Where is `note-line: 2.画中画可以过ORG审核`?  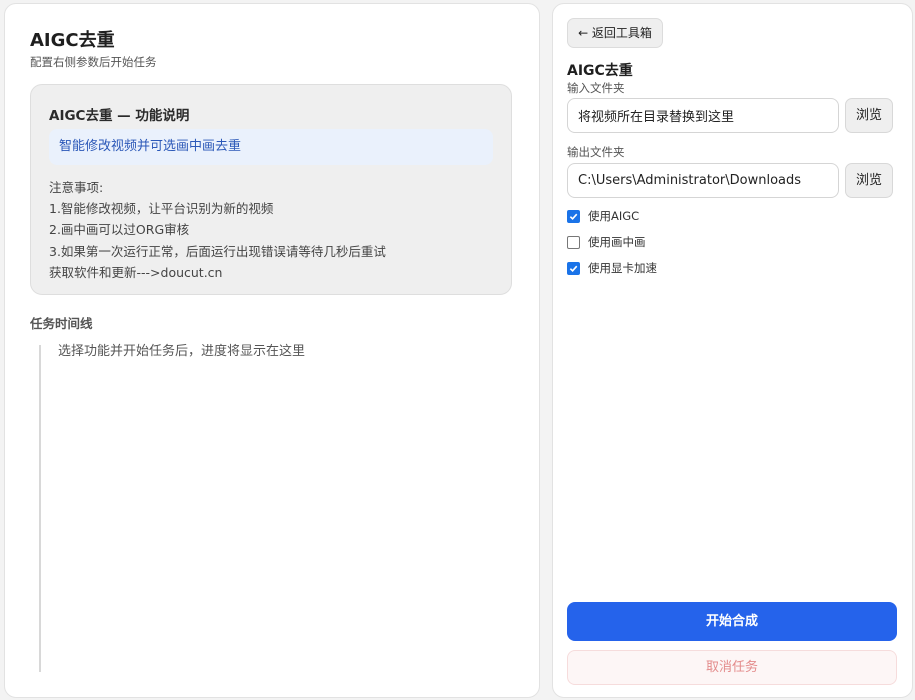
note-line: 2.画中画可以过ORG审核 is located at coordinates (119, 230).